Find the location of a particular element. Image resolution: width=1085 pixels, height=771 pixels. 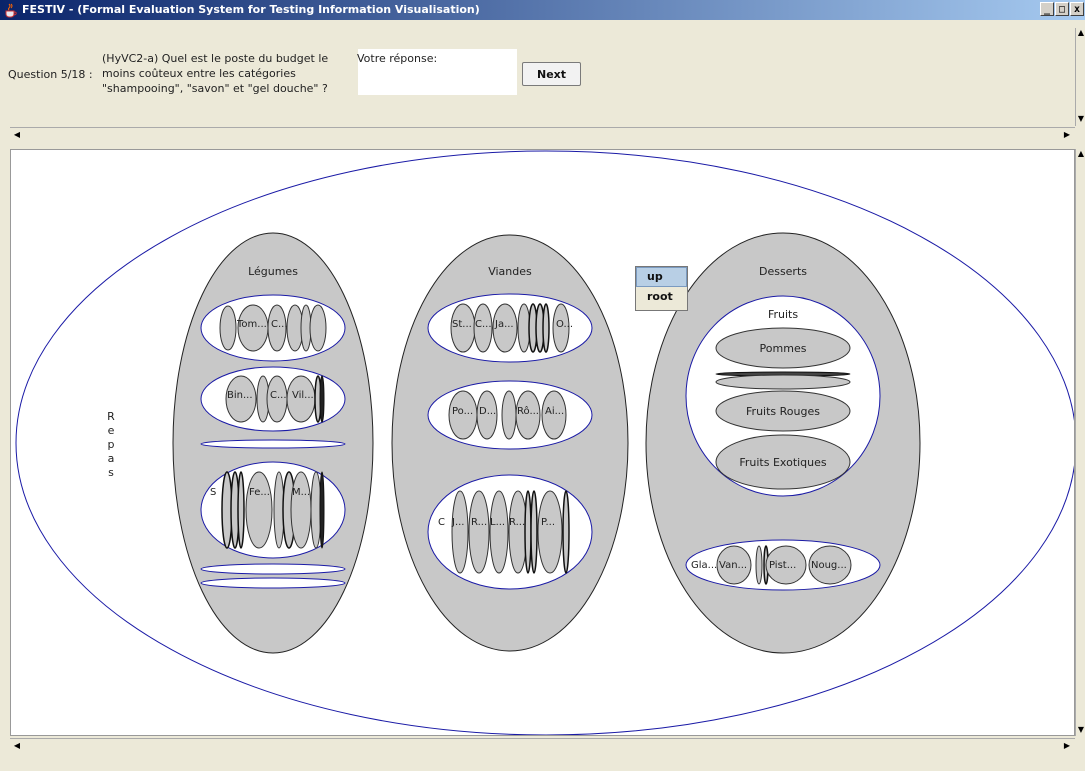

leaf-label: S is located at coordinates (213, 492).